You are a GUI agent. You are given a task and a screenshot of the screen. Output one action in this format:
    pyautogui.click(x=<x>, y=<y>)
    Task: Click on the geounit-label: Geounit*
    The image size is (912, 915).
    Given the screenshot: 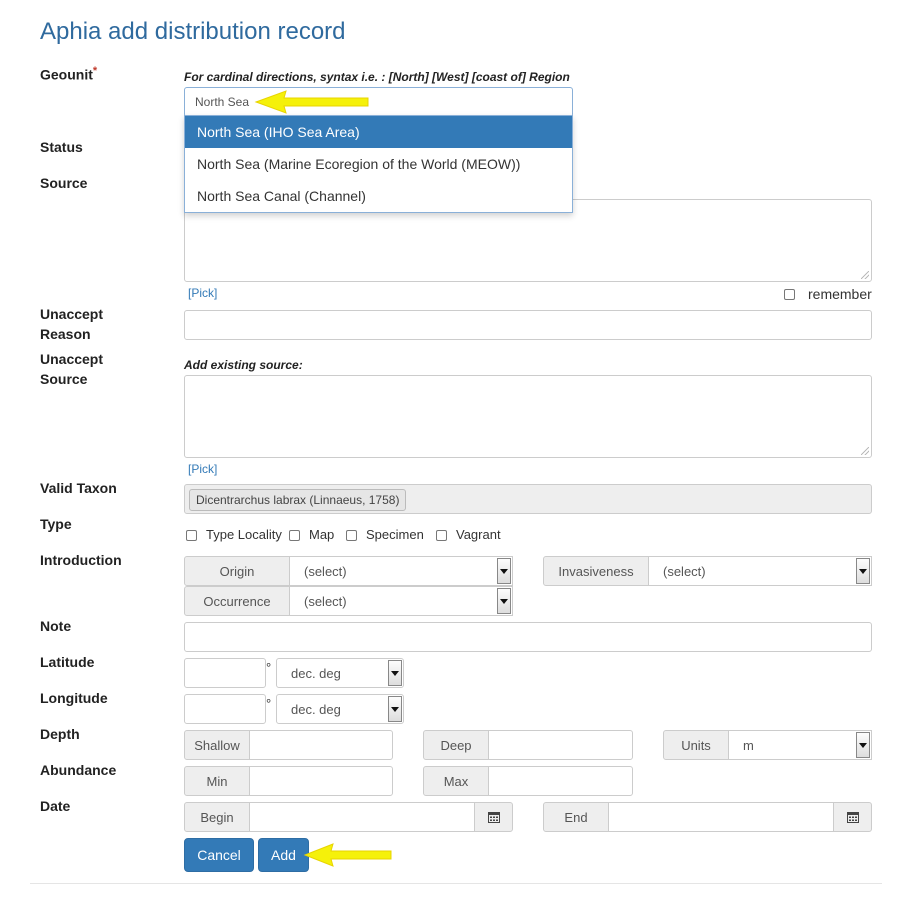 What is the action you would take?
    pyautogui.click(x=69, y=74)
    